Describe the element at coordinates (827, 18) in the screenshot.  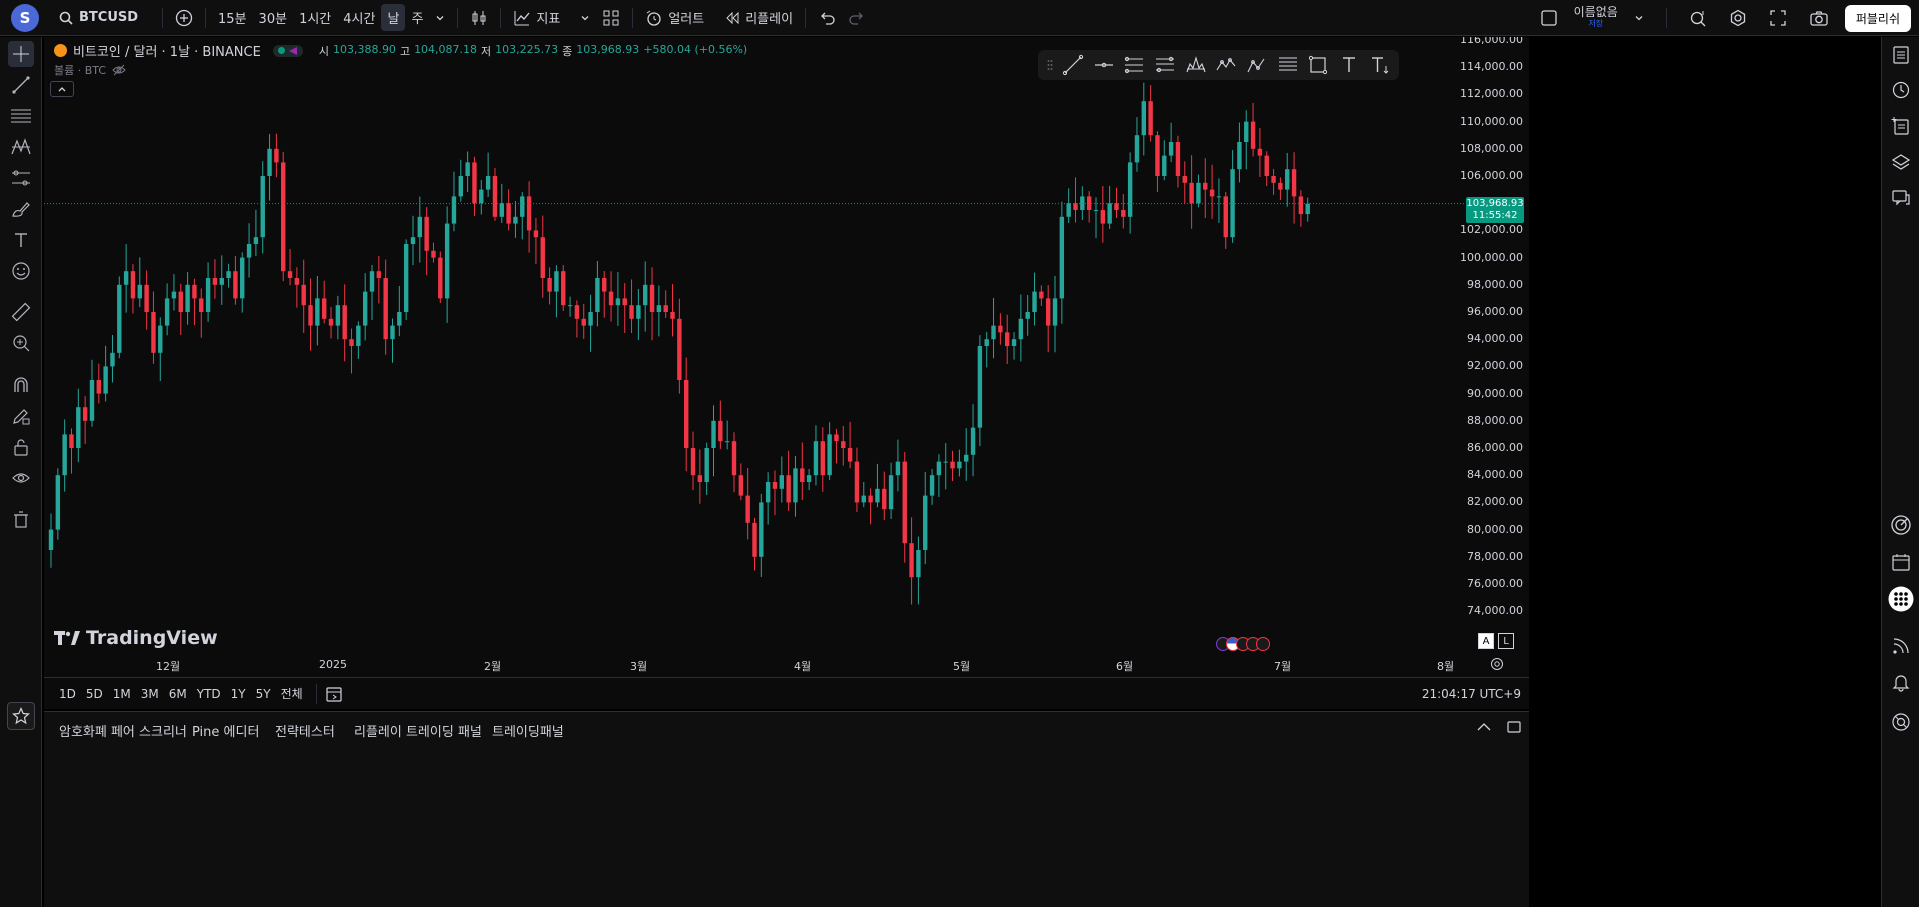
I see `undo-button` at that location.